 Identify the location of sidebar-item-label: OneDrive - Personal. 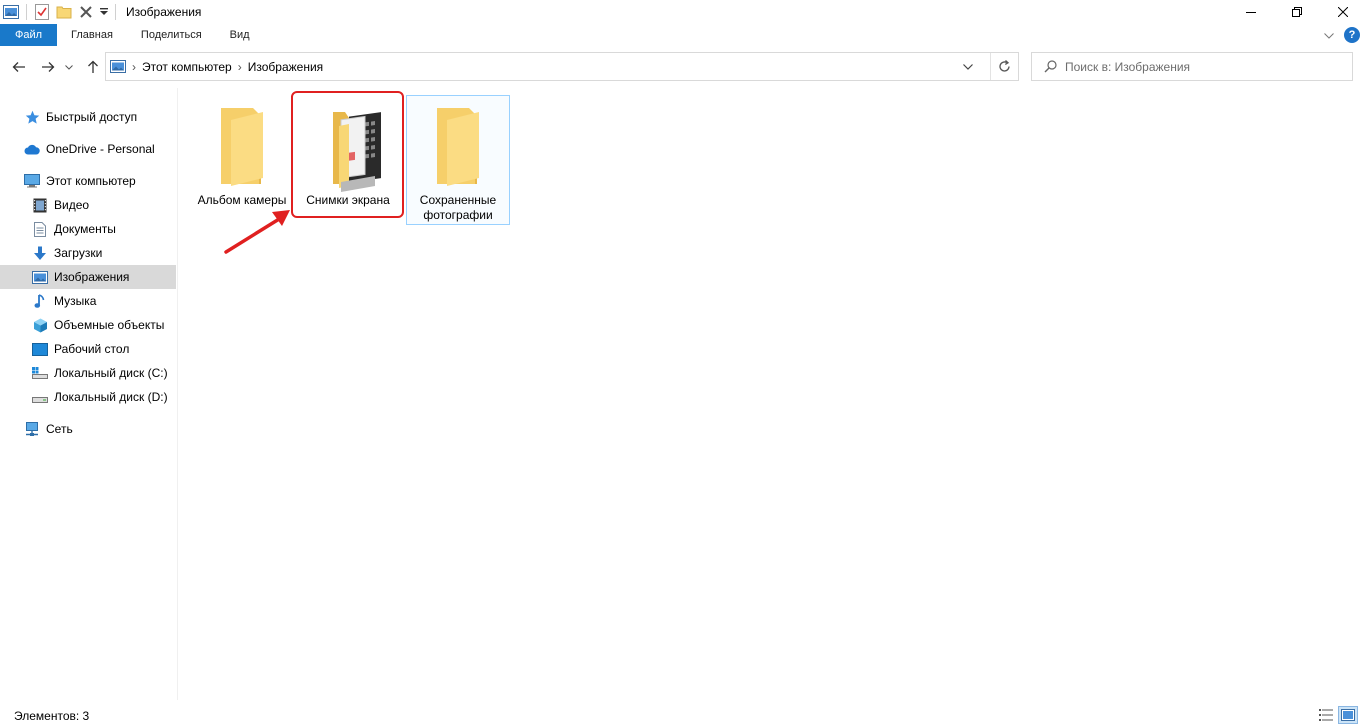
(100, 149).